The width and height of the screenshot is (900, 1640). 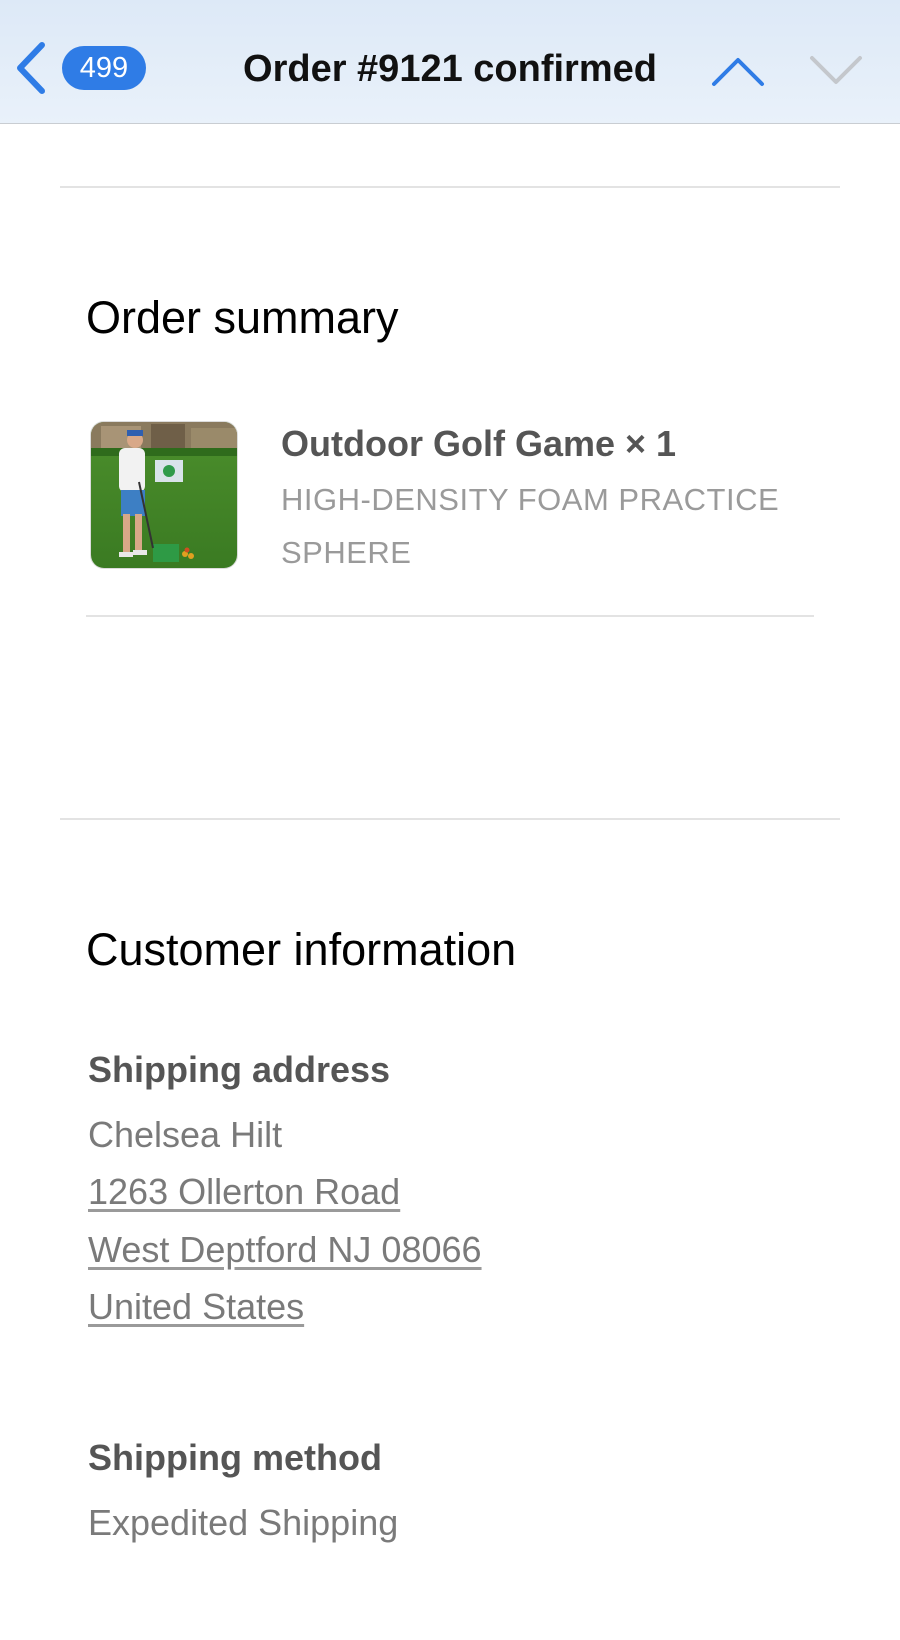 I want to click on navigation-bar: 499 Order #9121 confirmed, so click(x=450, y=62).